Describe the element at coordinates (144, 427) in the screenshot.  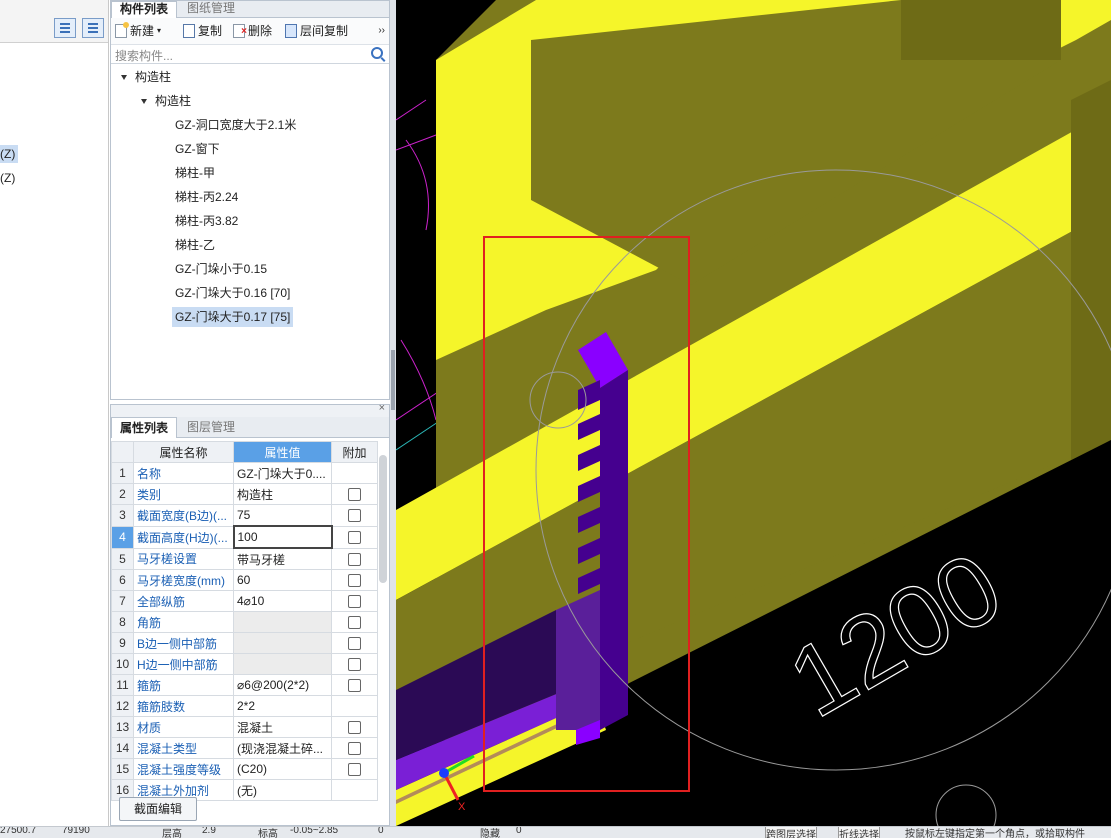
I see `tab-property-list: 属性列表` at that location.